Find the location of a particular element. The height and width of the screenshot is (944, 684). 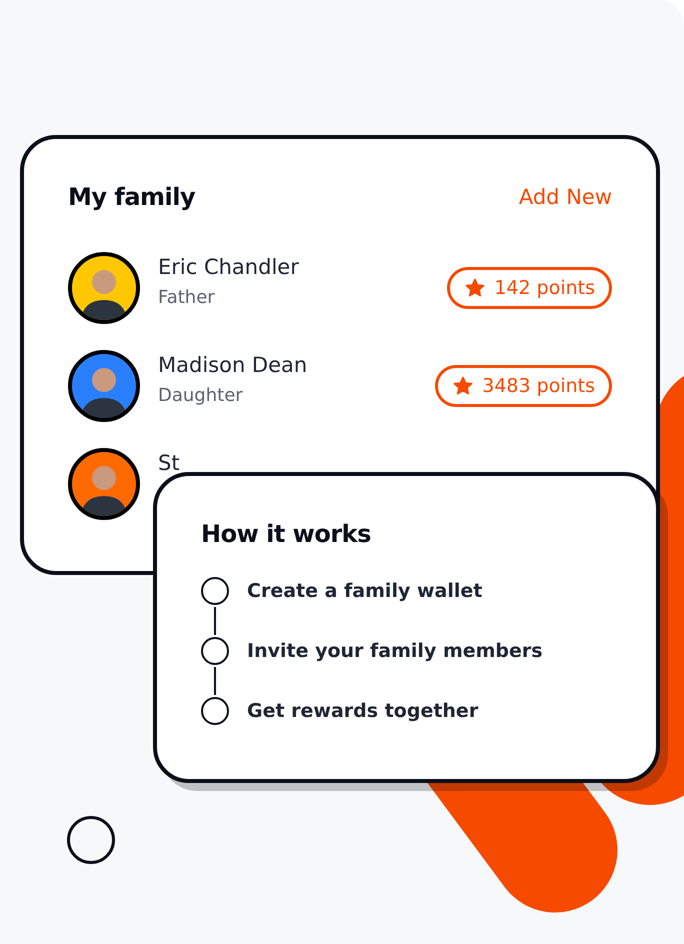

points-badge: 142 points is located at coordinates (529, 288).